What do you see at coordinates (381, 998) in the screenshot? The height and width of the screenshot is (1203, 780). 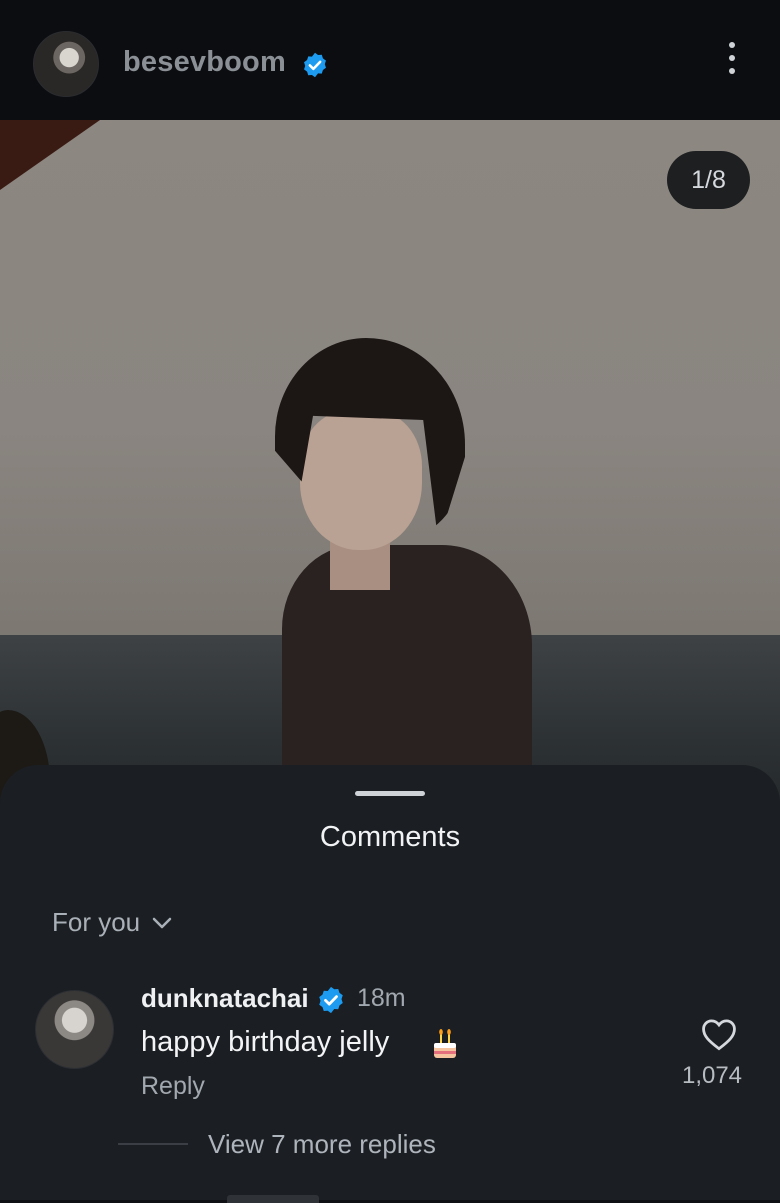 I see `comment-timestamp: 18m` at bounding box center [381, 998].